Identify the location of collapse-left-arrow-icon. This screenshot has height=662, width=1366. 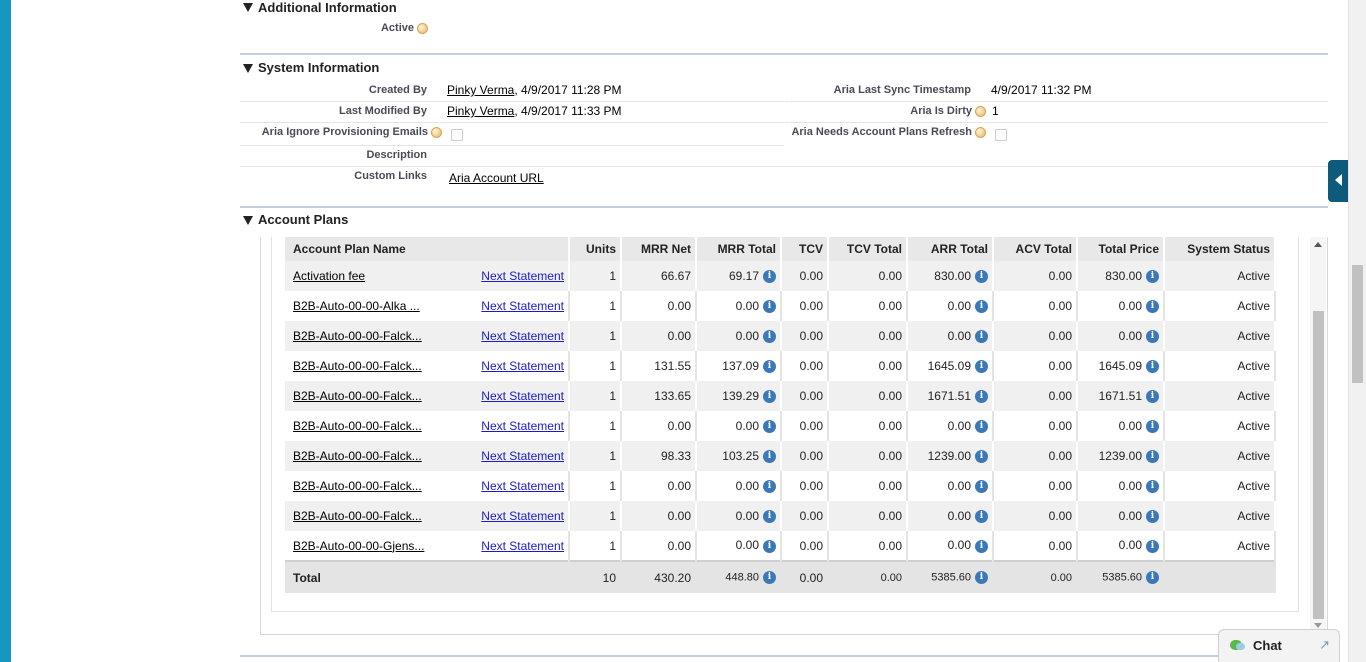
(1338, 180).